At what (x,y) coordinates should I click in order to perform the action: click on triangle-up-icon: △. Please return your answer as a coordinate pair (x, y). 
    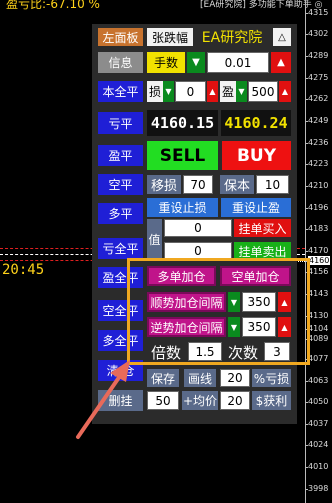
    Looking at the image, I should click on (282, 37).